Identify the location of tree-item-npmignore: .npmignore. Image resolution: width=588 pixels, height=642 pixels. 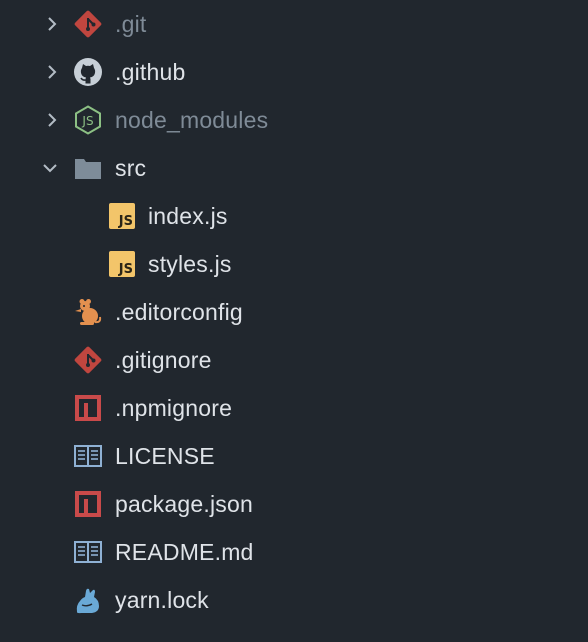
(294, 408).